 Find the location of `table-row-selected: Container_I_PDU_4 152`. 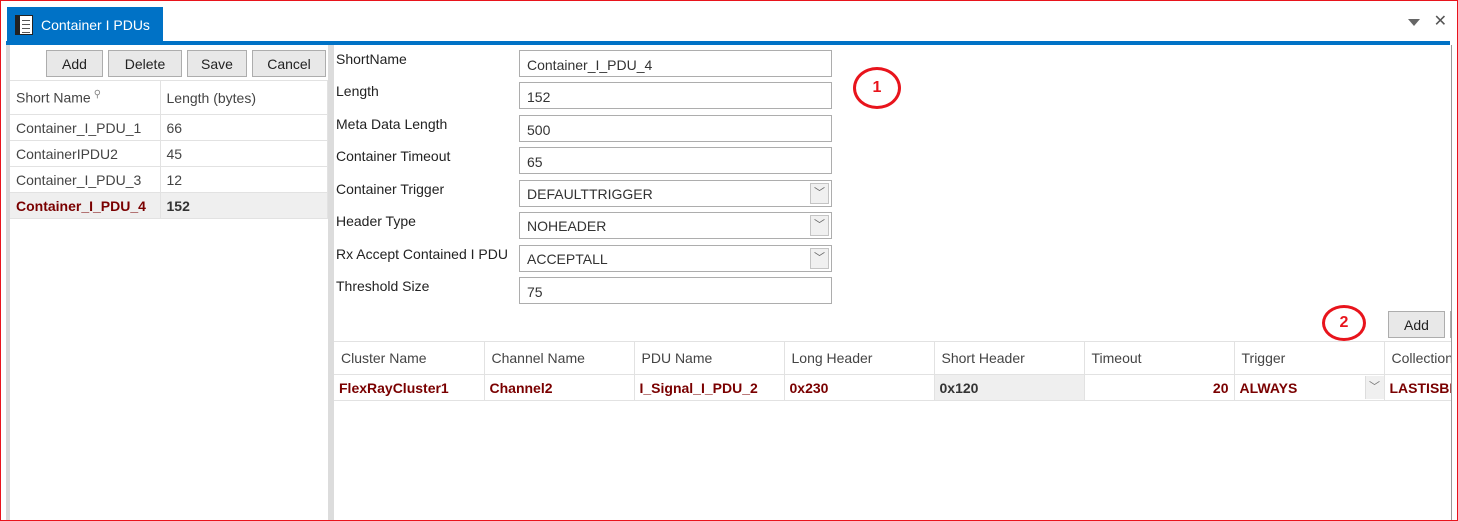

table-row-selected: Container_I_PDU_4 152 is located at coordinates (169, 205).